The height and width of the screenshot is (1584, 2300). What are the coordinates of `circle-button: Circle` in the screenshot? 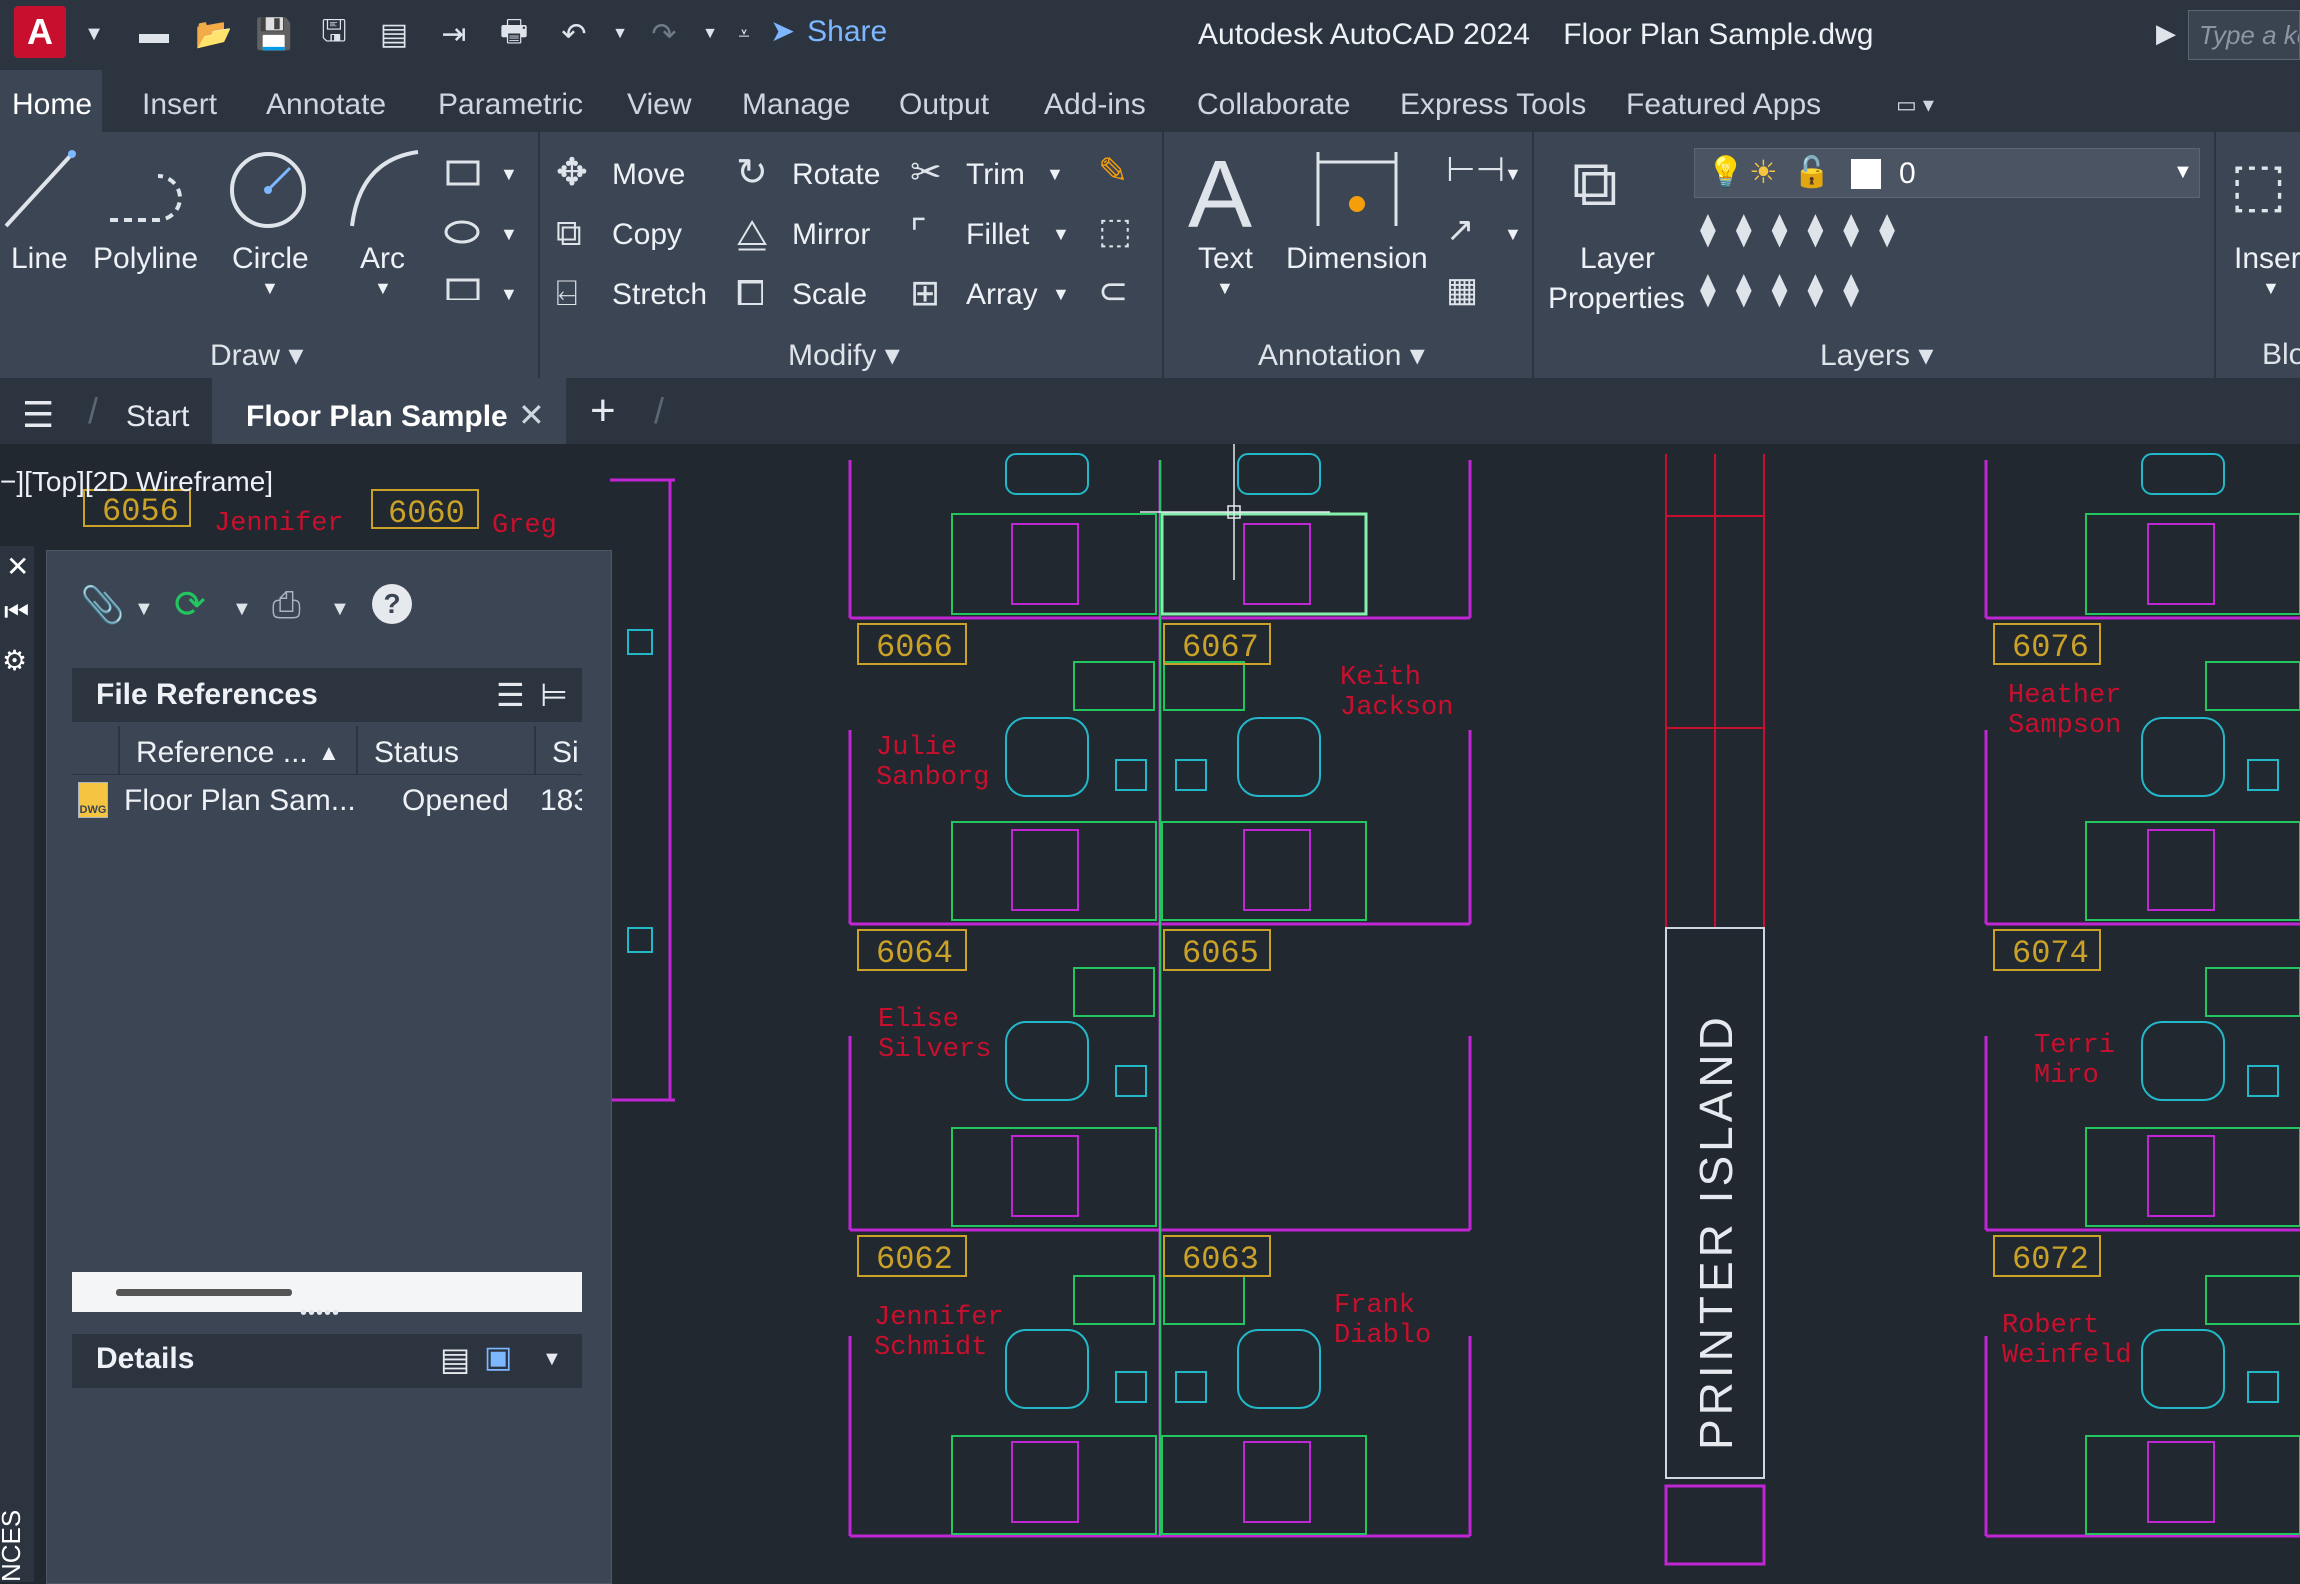 It's located at (270, 259).